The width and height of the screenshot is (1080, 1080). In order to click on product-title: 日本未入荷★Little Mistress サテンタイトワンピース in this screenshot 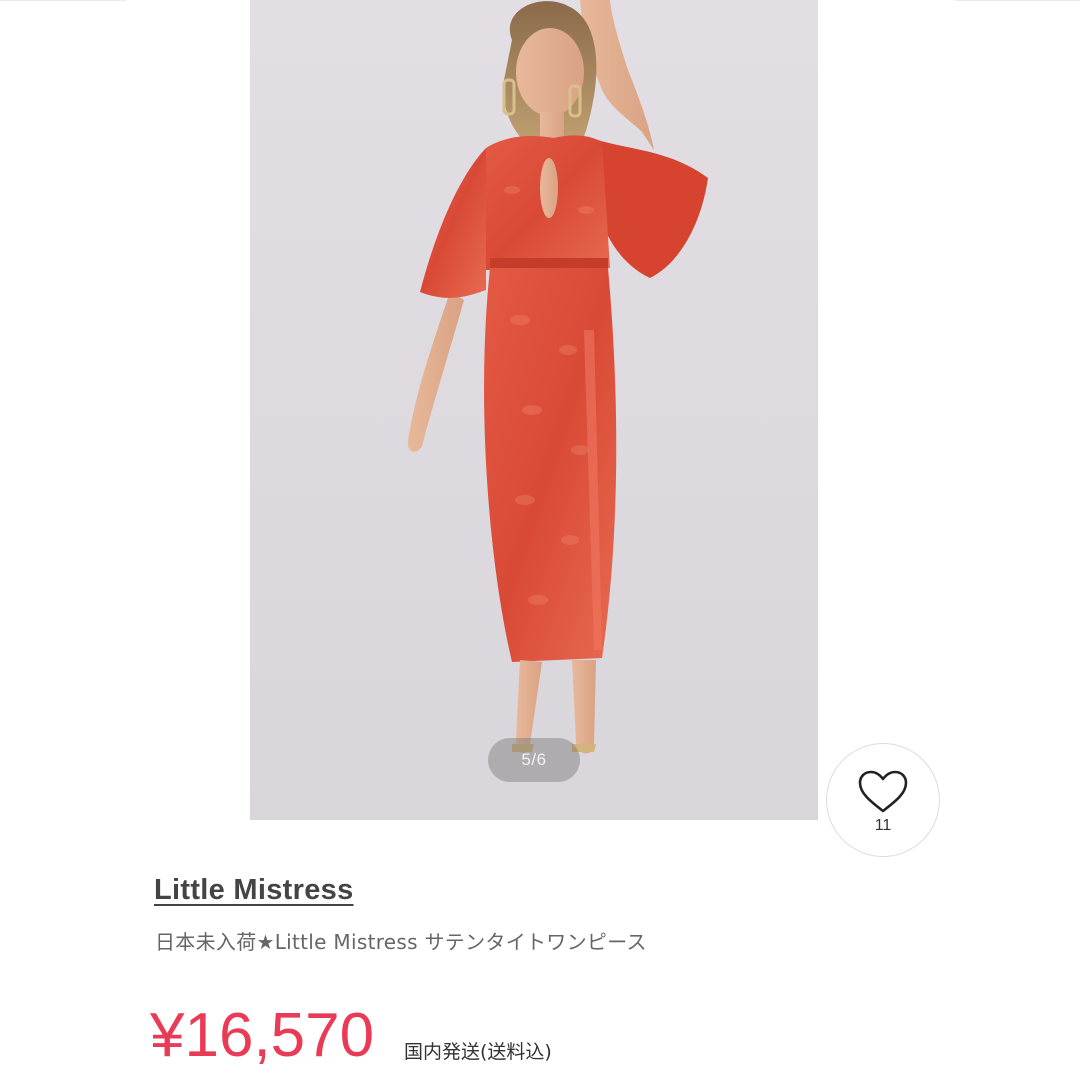, I will do `click(401, 942)`.